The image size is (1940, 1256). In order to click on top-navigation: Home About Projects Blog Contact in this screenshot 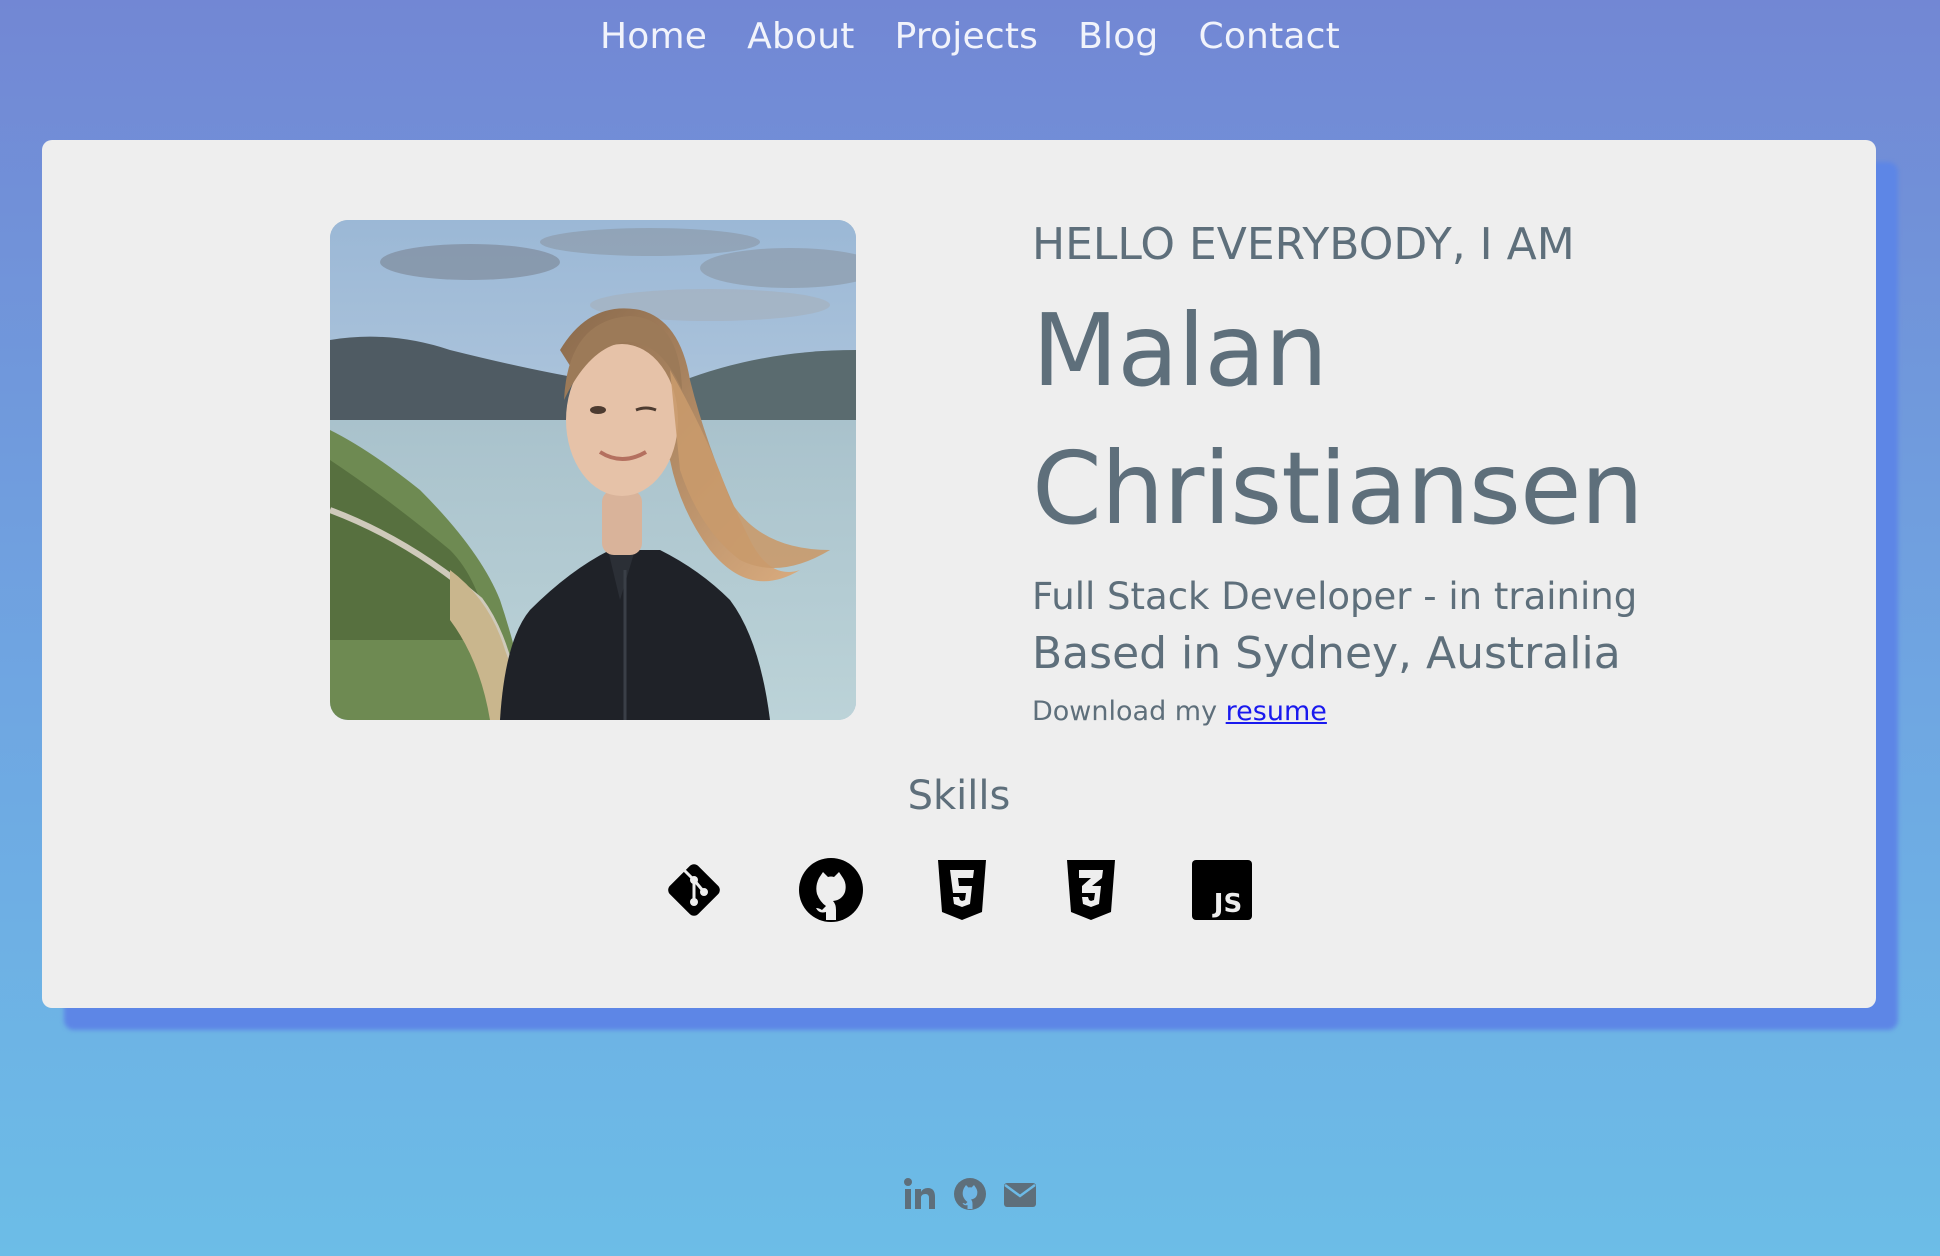, I will do `click(970, 36)`.